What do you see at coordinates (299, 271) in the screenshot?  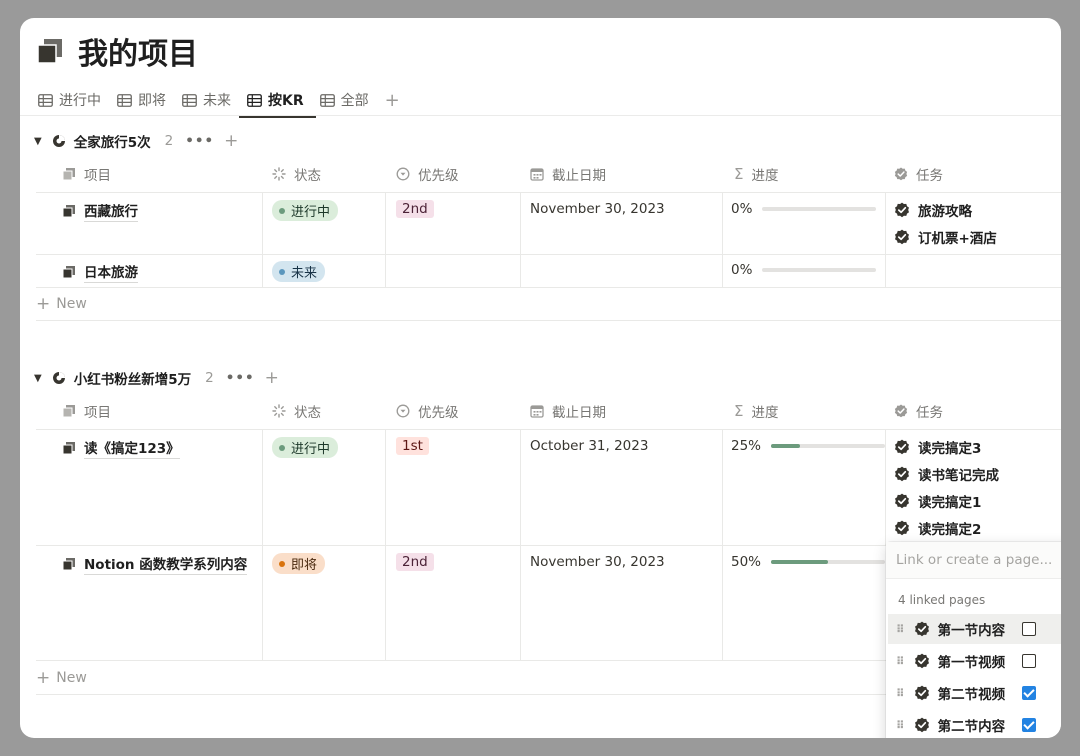 I see `status-cell: 未来` at bounding box center [299, 271].